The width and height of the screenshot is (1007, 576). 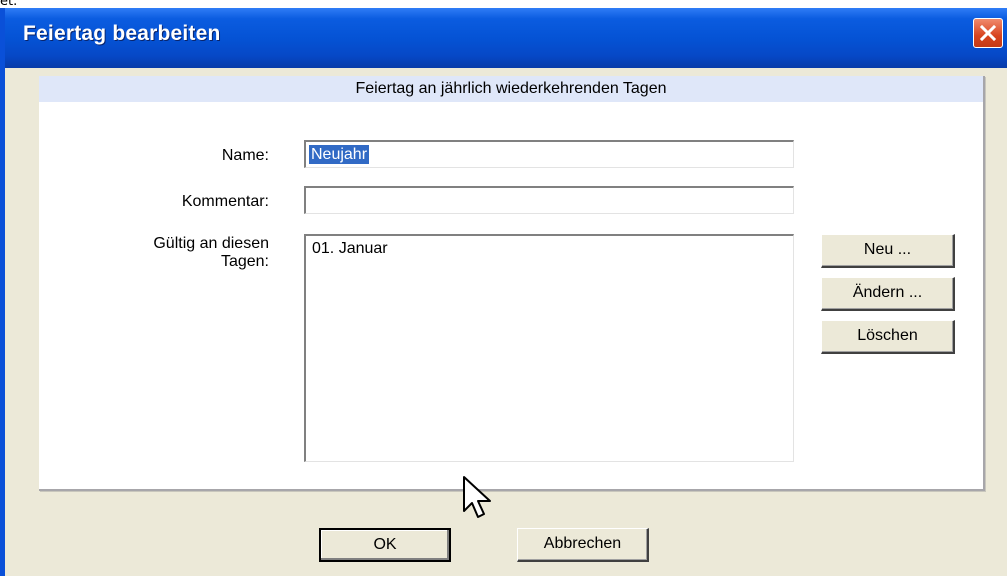 What do you see at coordinates (211, 243) in the screenshot?
I see `valid-days-label-line1: Gültig an diesen` at bounding box center [211, 243].